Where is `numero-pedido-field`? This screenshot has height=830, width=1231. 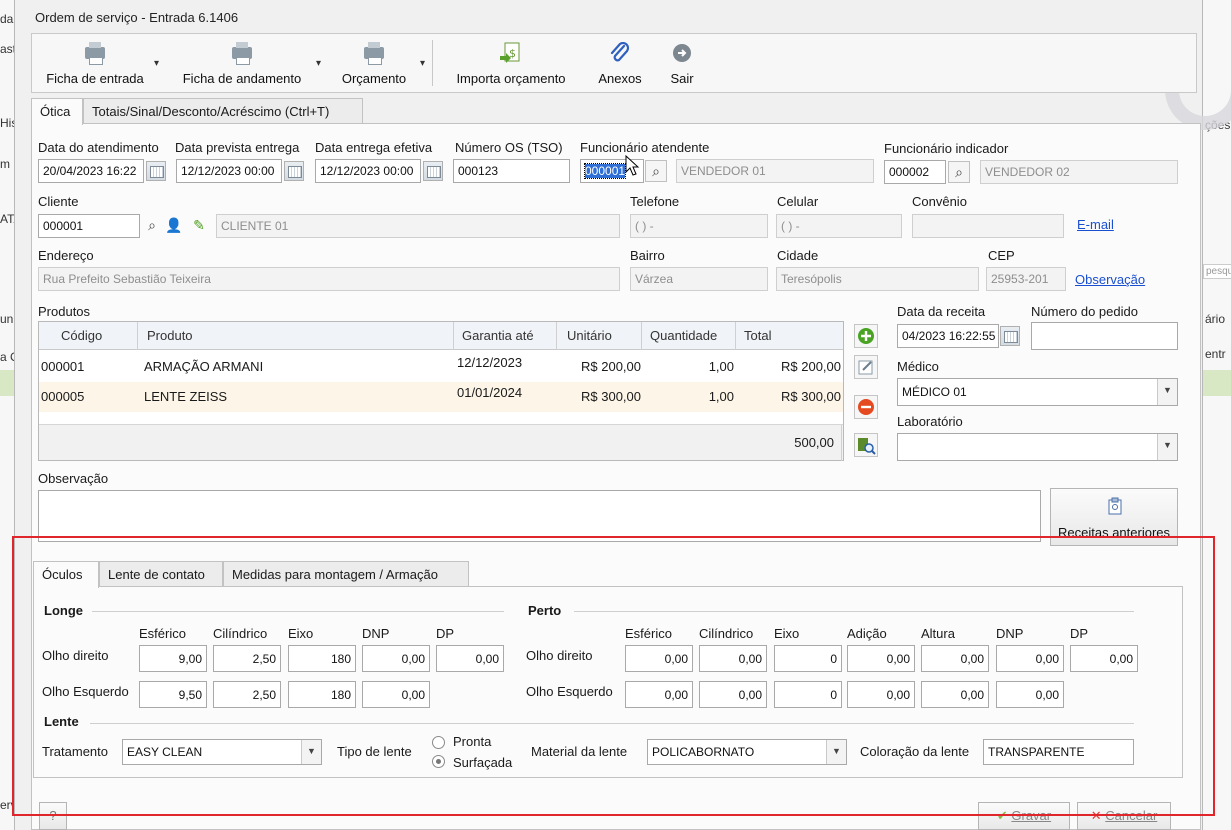 numero-pedido-field is located at coordinates (1104, 336).